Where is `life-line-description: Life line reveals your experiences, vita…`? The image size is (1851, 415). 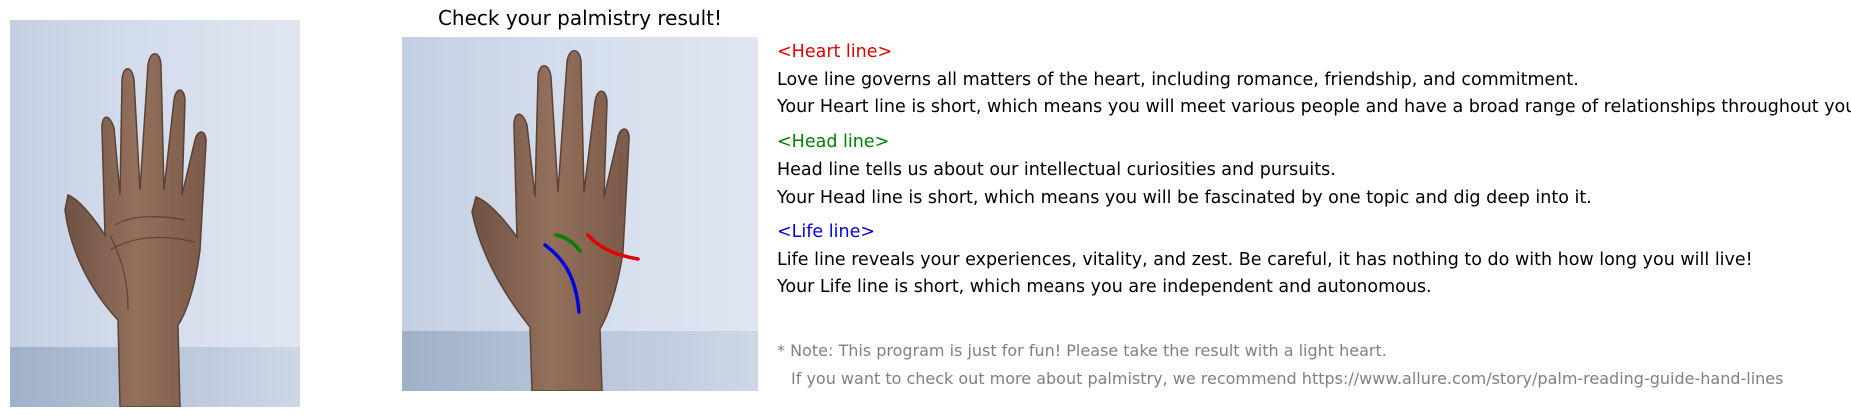
life-line-description: Life line reveals your experiences, vita… is located at coordinates (1265, 260).